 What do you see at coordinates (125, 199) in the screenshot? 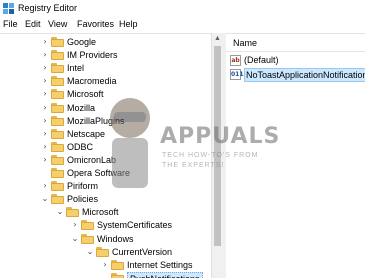
I see `tree-item: ⌄ Policies` at bounding box center [125, 199].